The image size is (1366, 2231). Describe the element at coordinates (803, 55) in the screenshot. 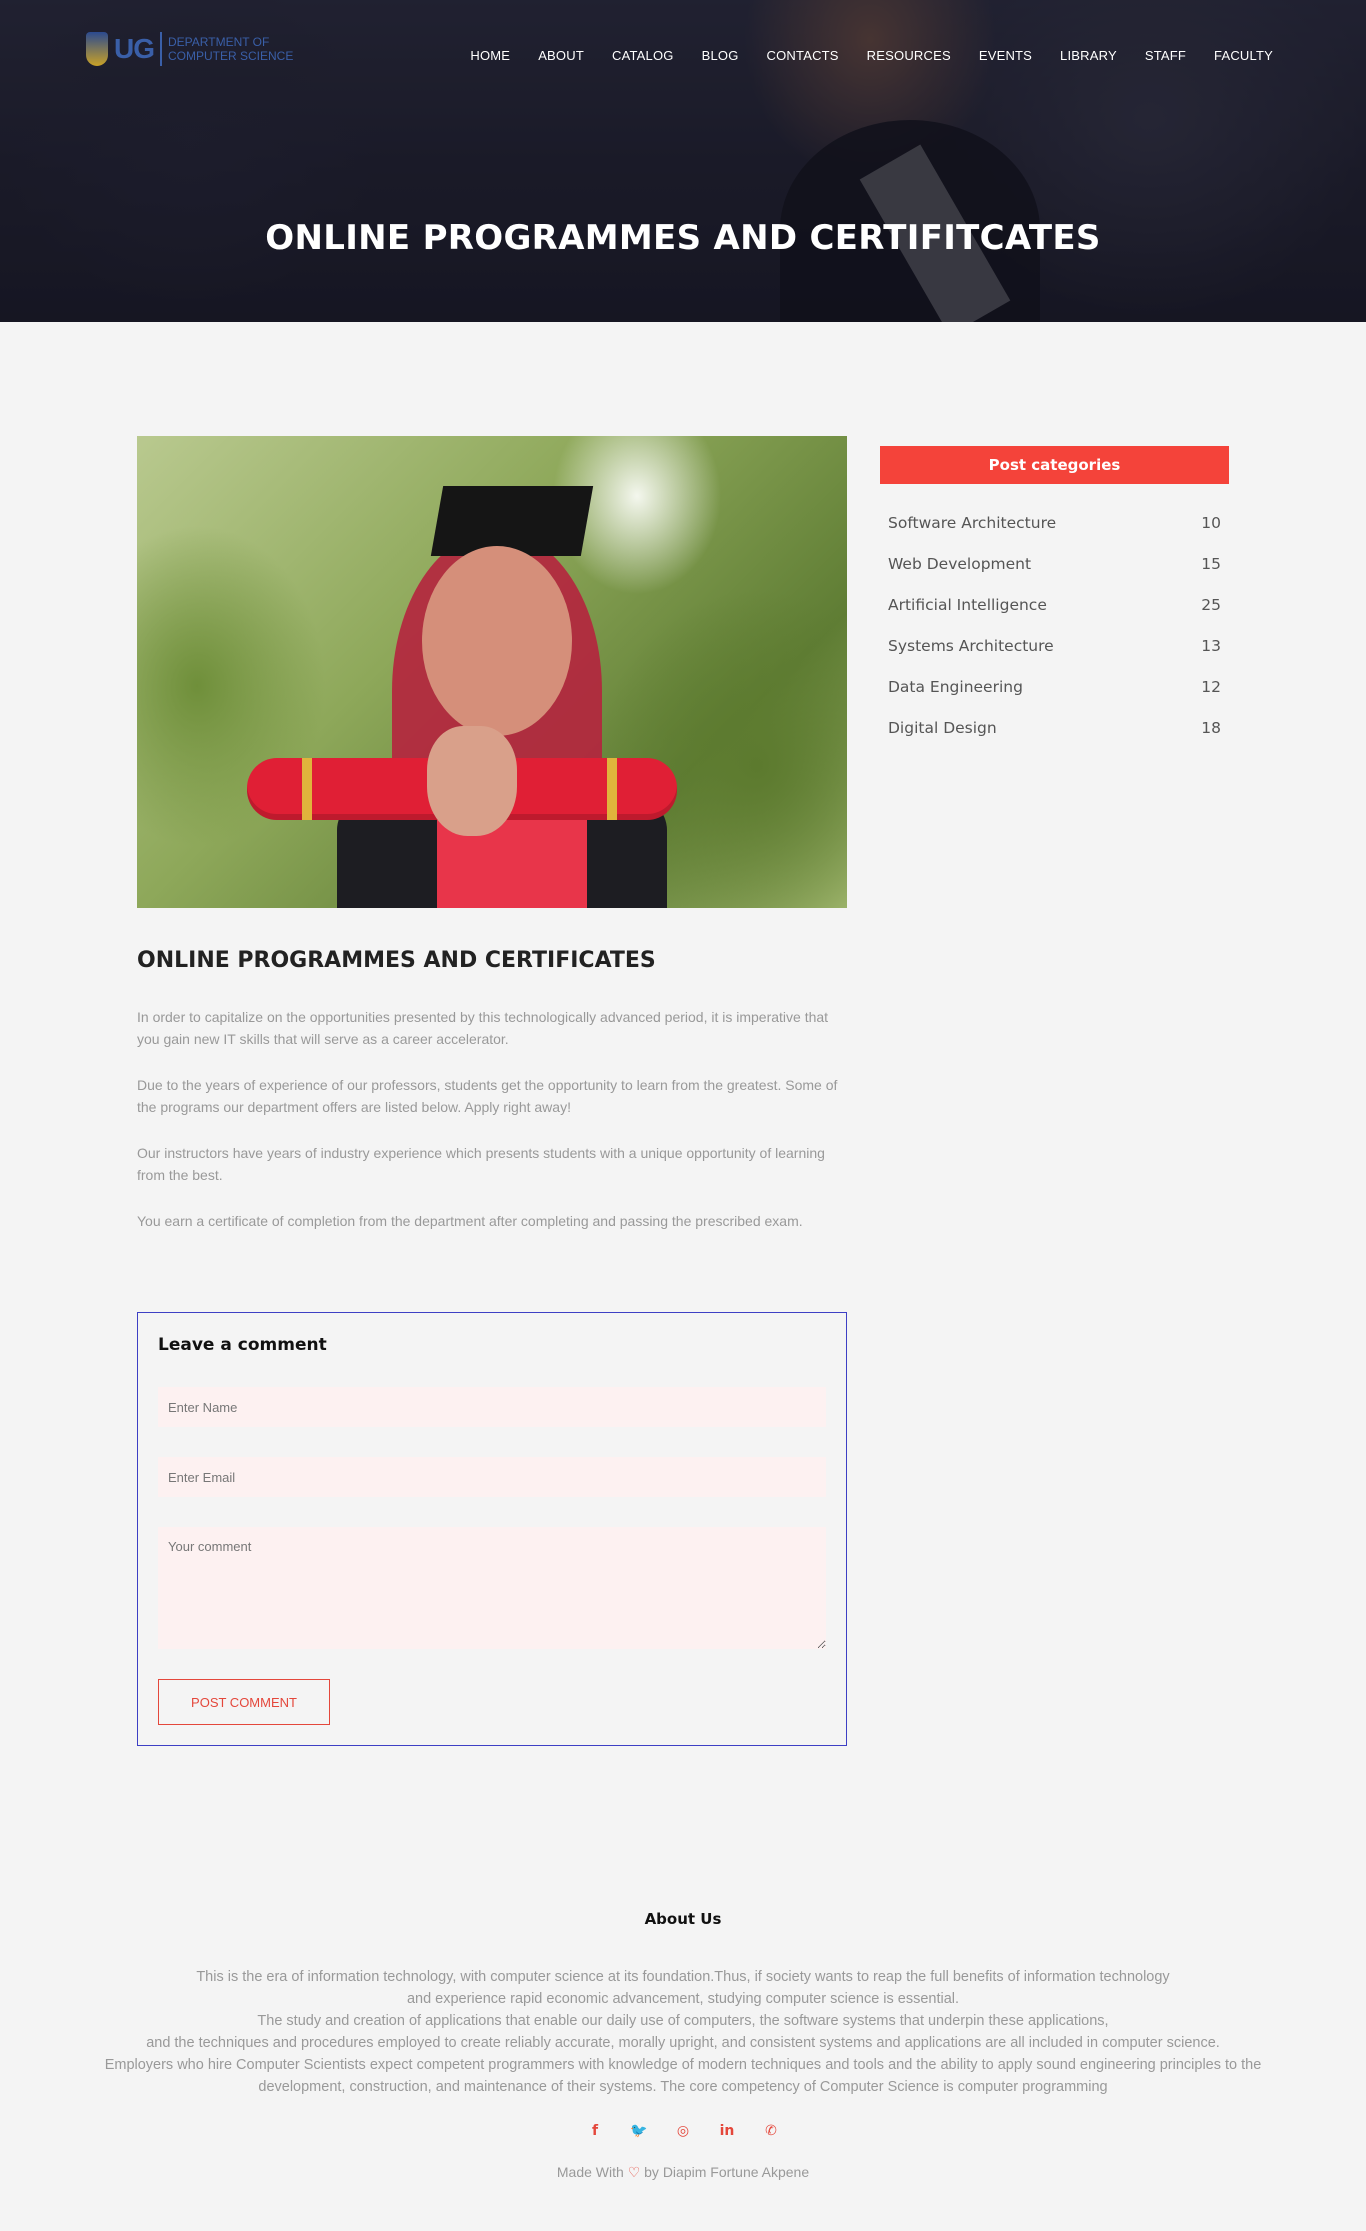

I see `nav-contacts: CONTACTS` at that location.